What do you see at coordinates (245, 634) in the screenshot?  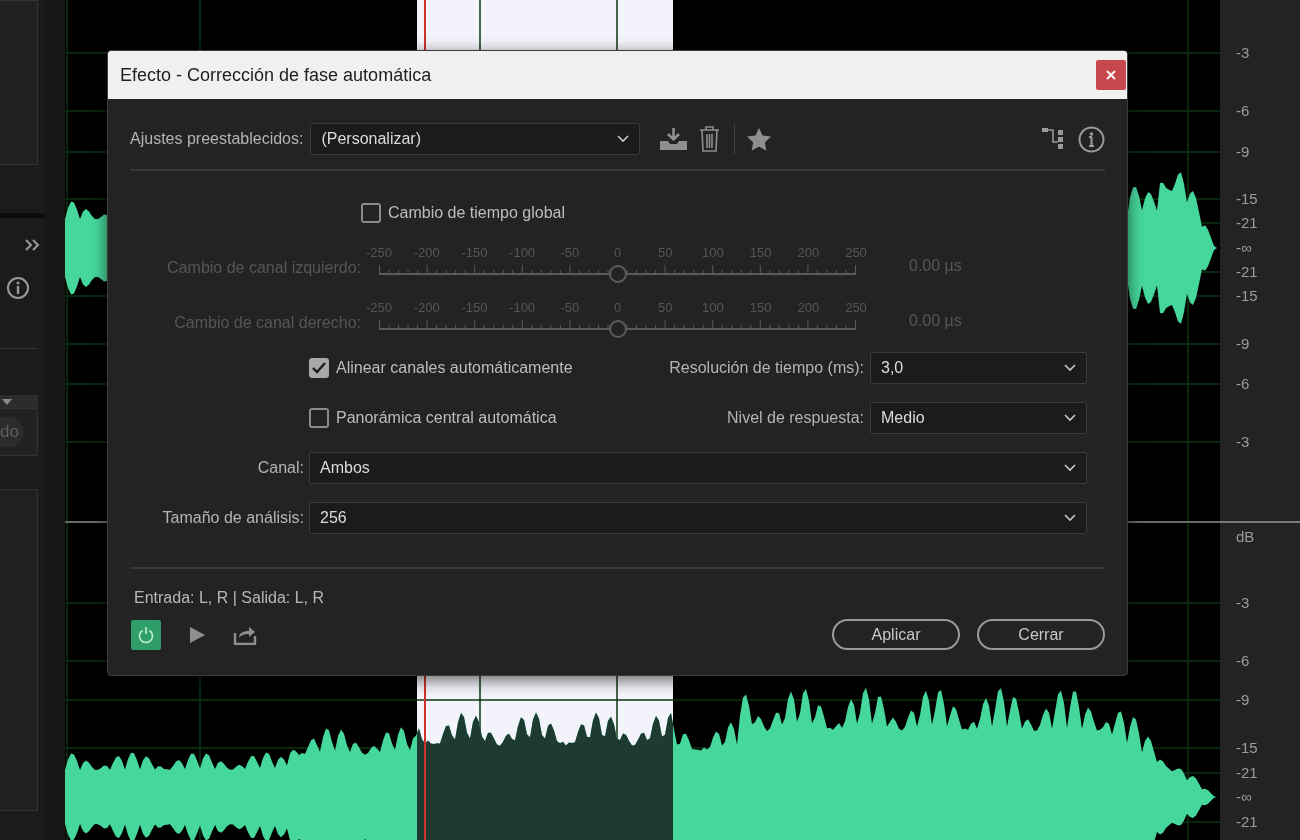 I see `export-icon` at bounding box center [245, 634].